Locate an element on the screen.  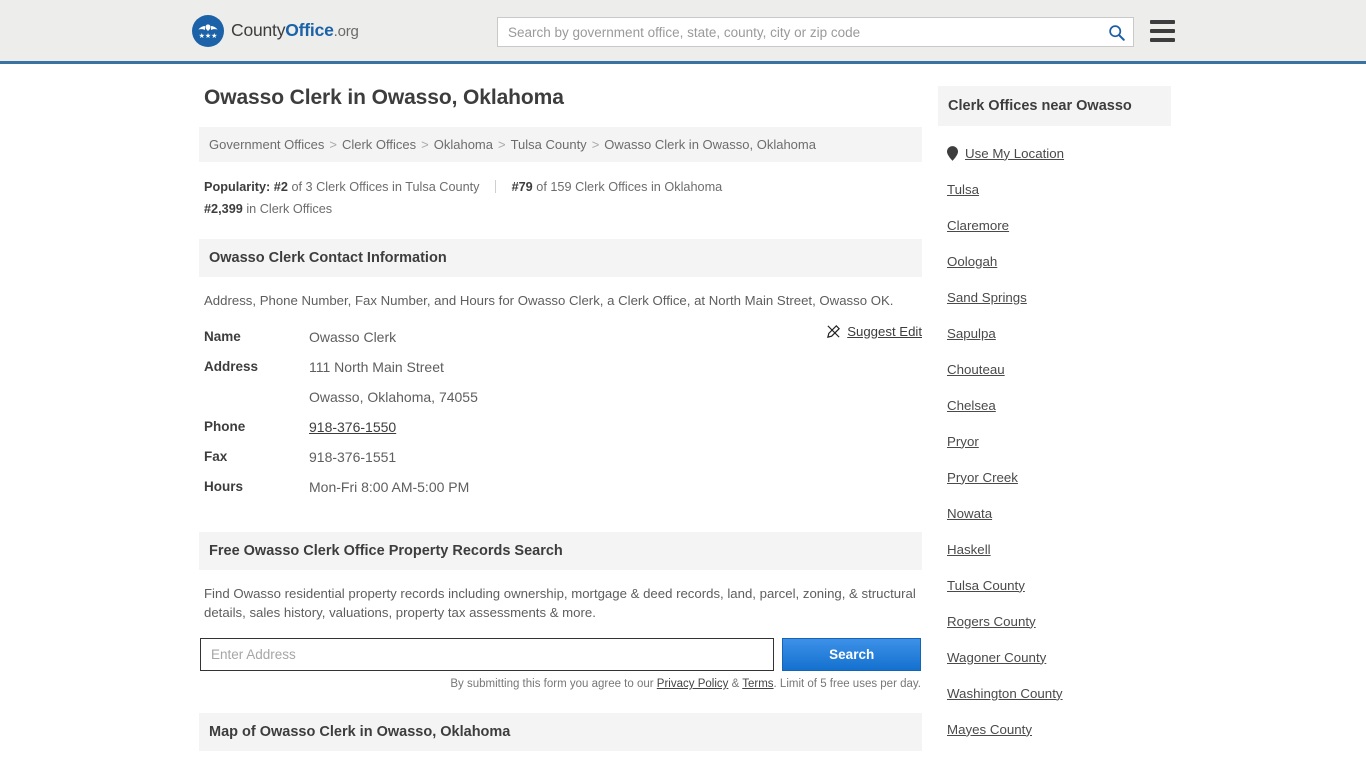
edit-pencil-icon is located at coordinates (834, 331).